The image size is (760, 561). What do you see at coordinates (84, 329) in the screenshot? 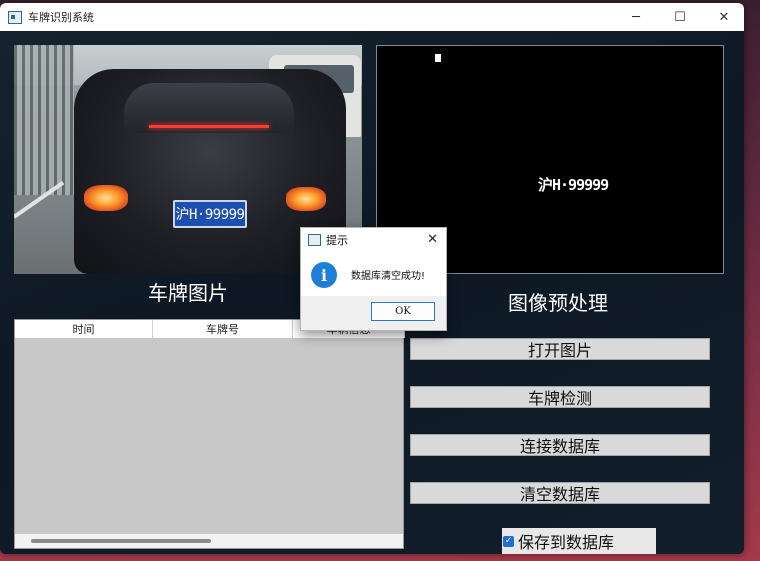
I see `column-header-time: 时间` at bounding box center [84, 329].